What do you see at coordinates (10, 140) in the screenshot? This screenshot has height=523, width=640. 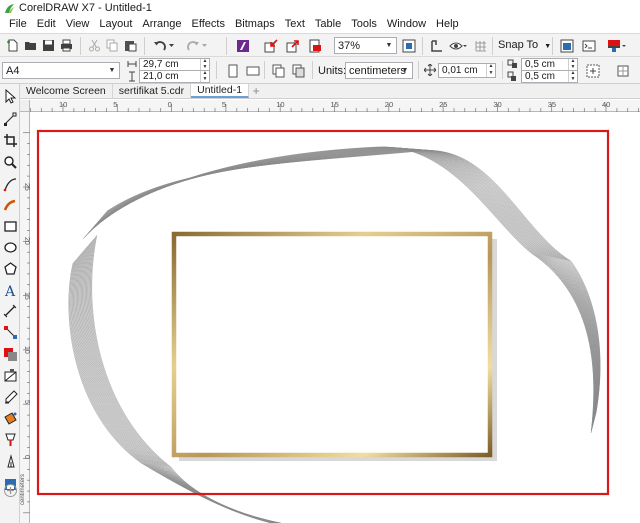 I see `crop-tool-icon` at bounding box center [10, 140].